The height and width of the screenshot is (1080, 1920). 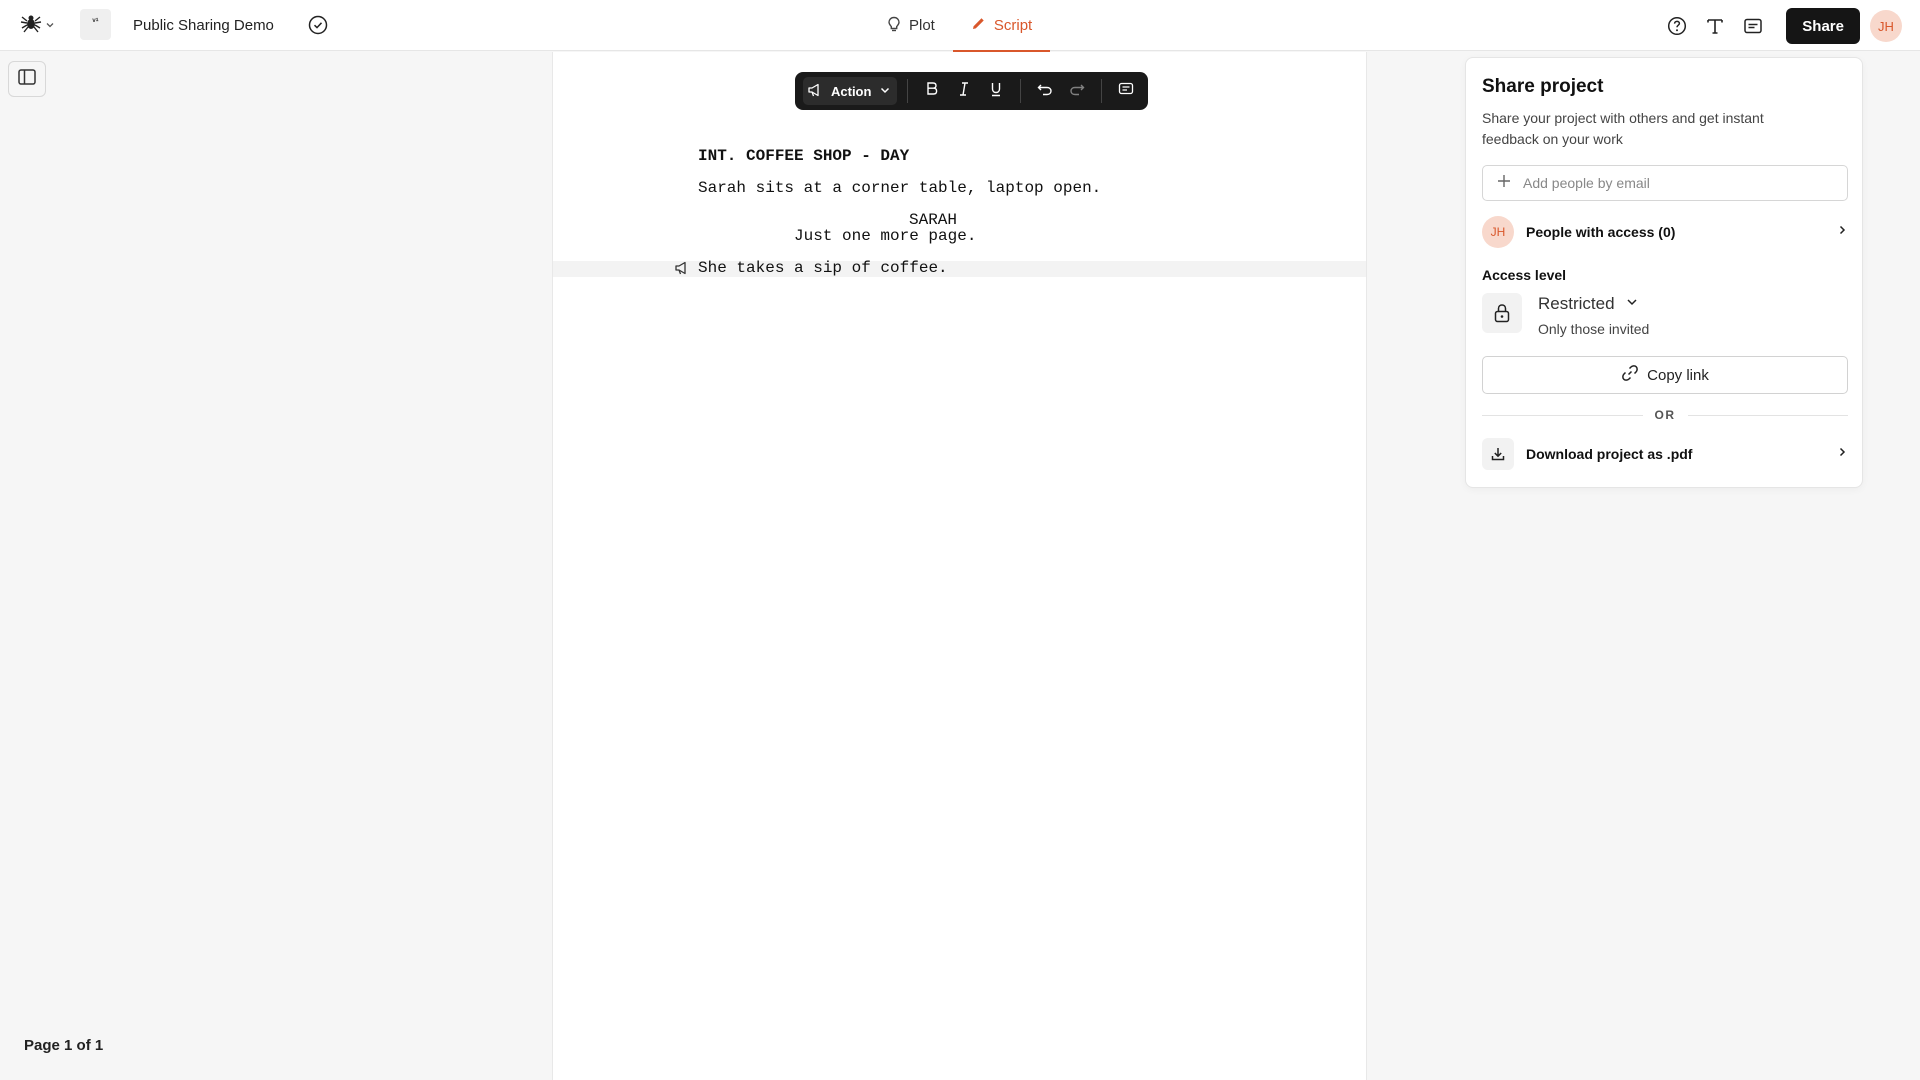 I want to click on underline-icon, so click(x=996, y=91).